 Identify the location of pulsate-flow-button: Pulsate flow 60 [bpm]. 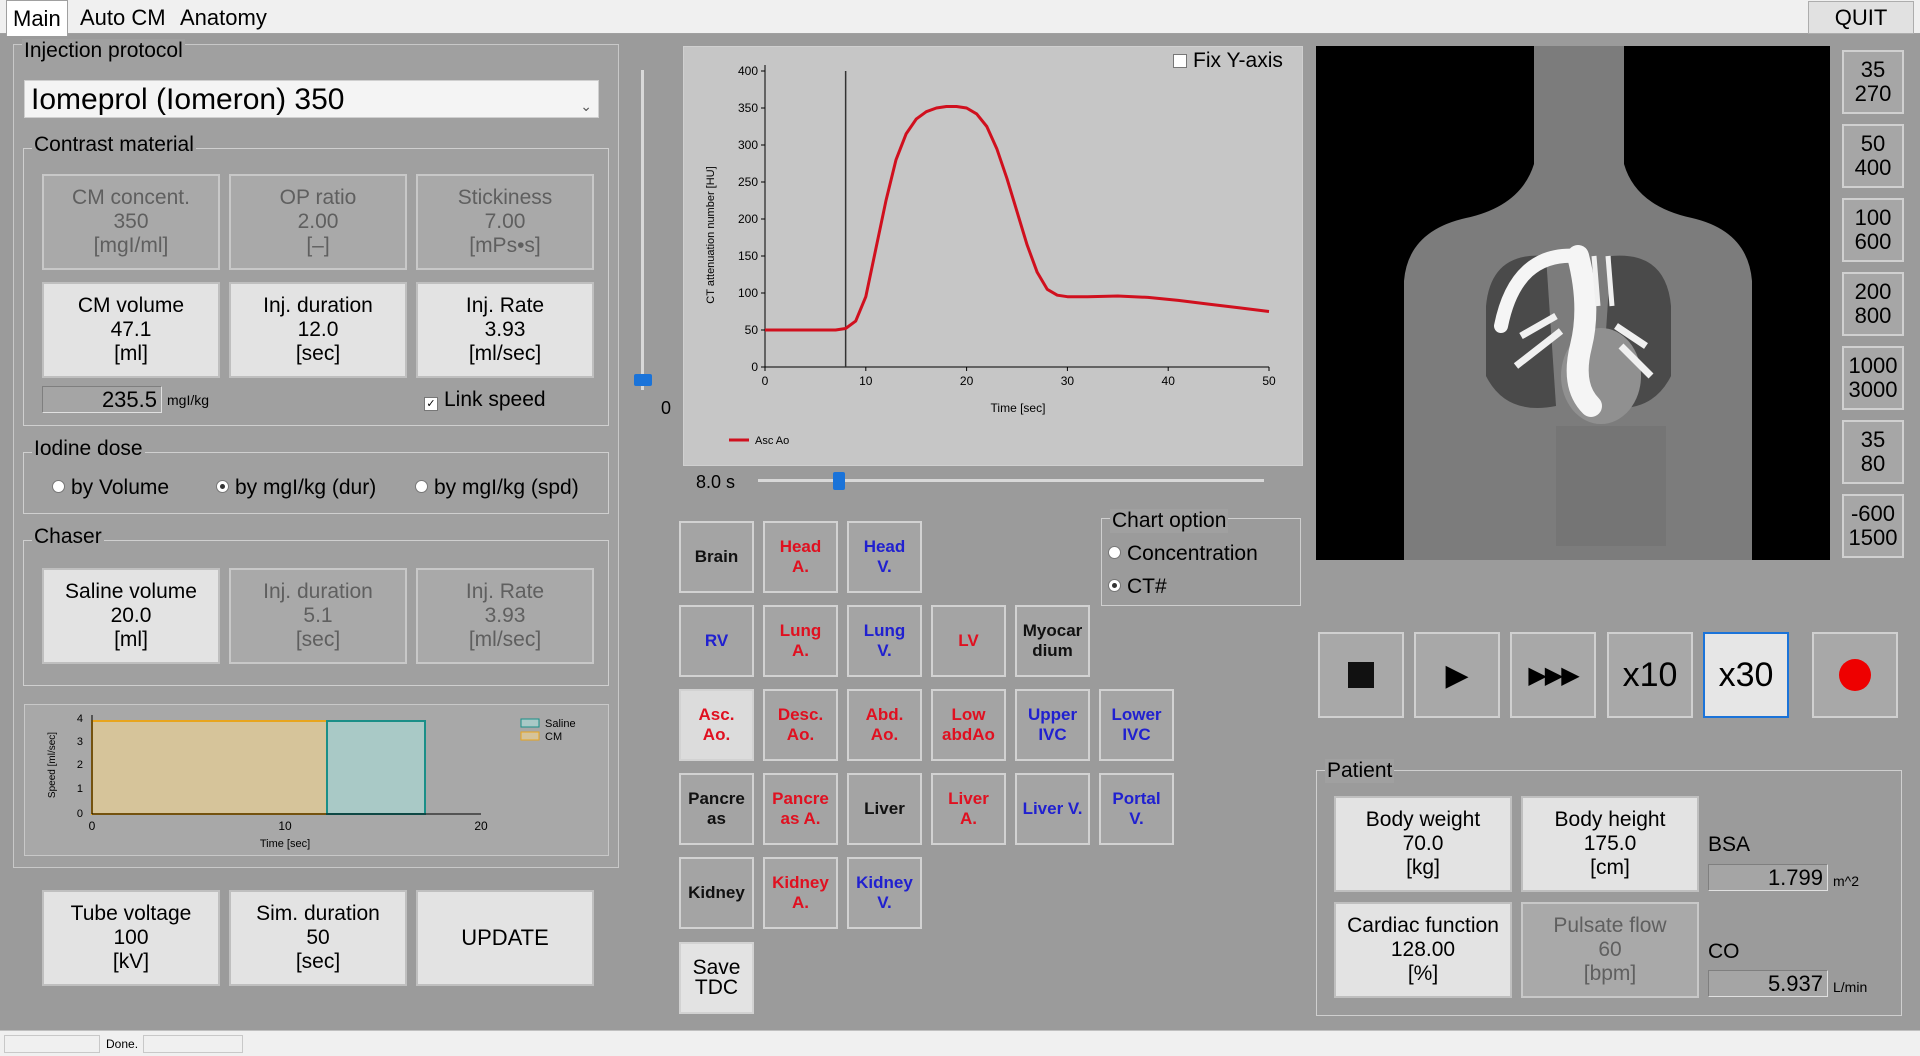
(1610, 950).